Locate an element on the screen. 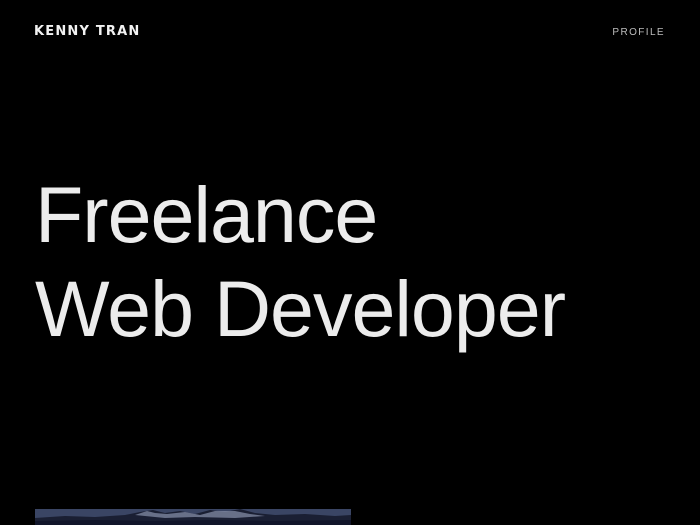 The height and width of the screenshot is (525, 700). mountain-landscape-image is located at coordinates (193, 517).